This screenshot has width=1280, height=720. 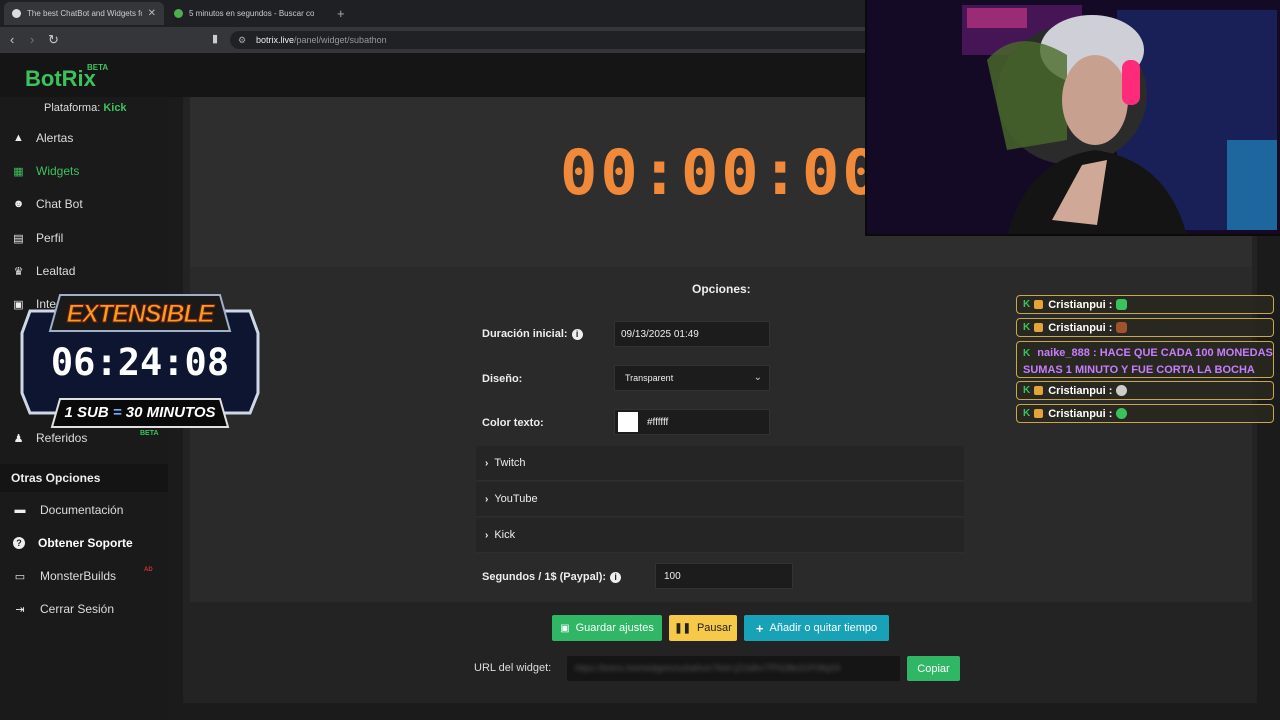 What do you see at coordinates (242, 40) in the screenshot?
I see `site-info-icon: ⚙` at bounding box center [242, 40].